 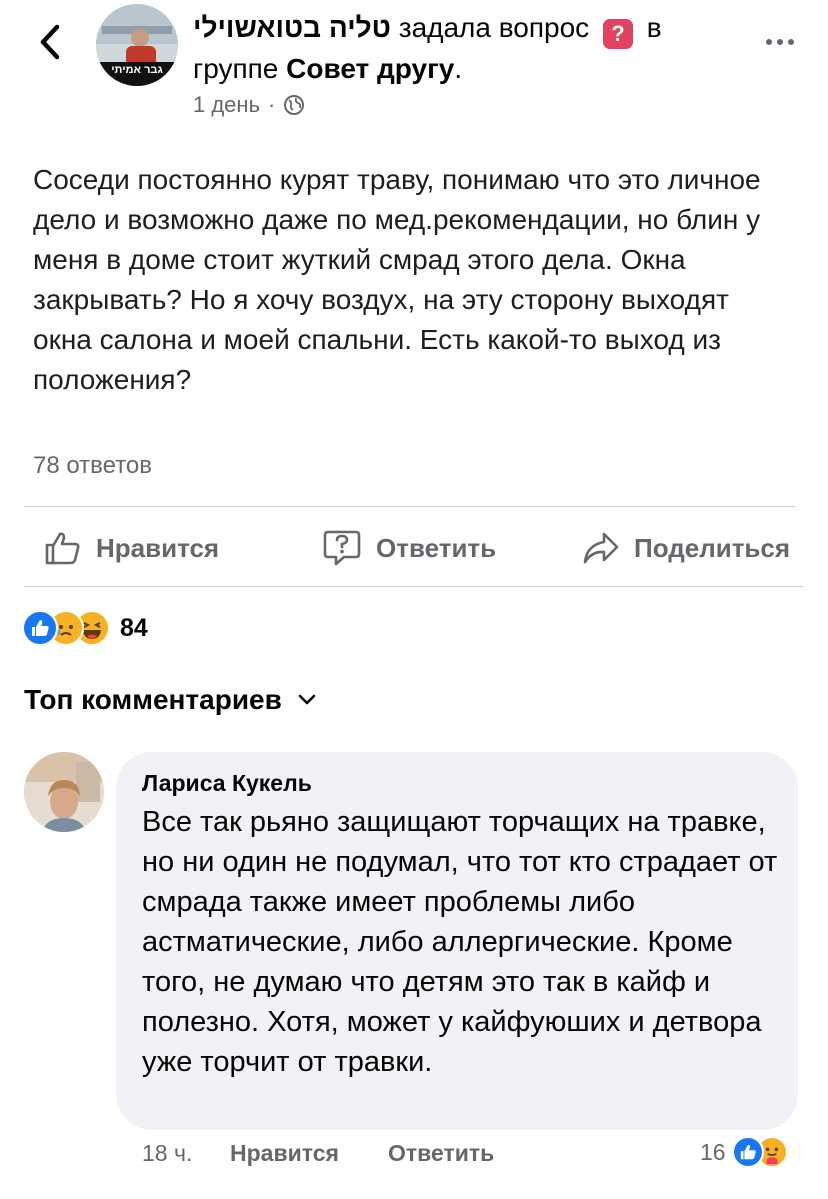 What do you see at coordinates (617, 34) in the screenshot?
I see `question-icon: ?` at bounding box center [617, 34].